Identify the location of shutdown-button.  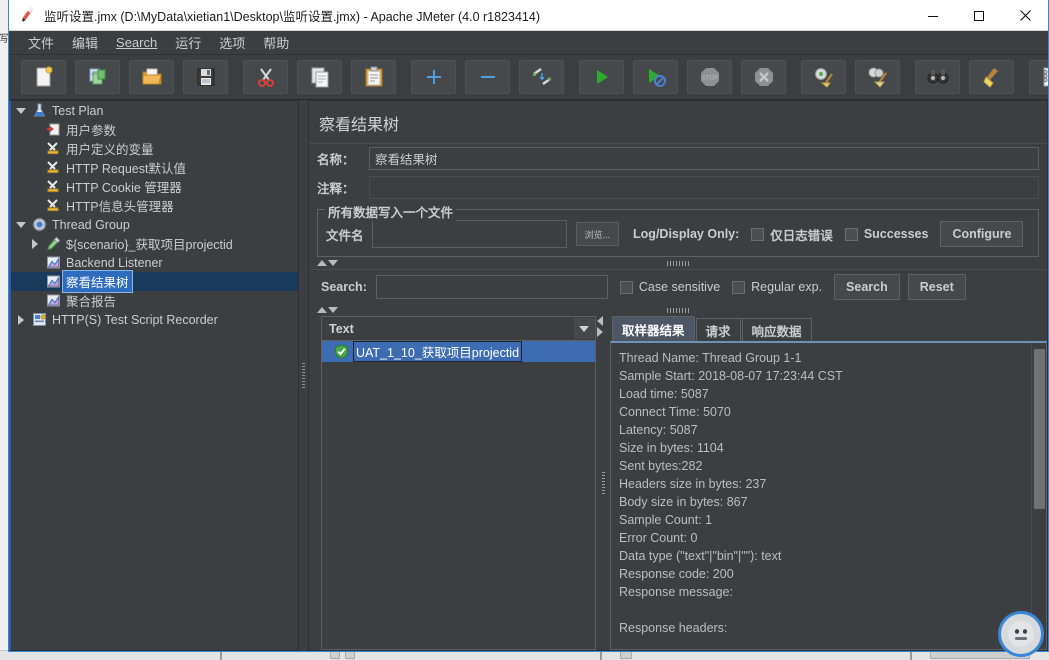
(763, 77).